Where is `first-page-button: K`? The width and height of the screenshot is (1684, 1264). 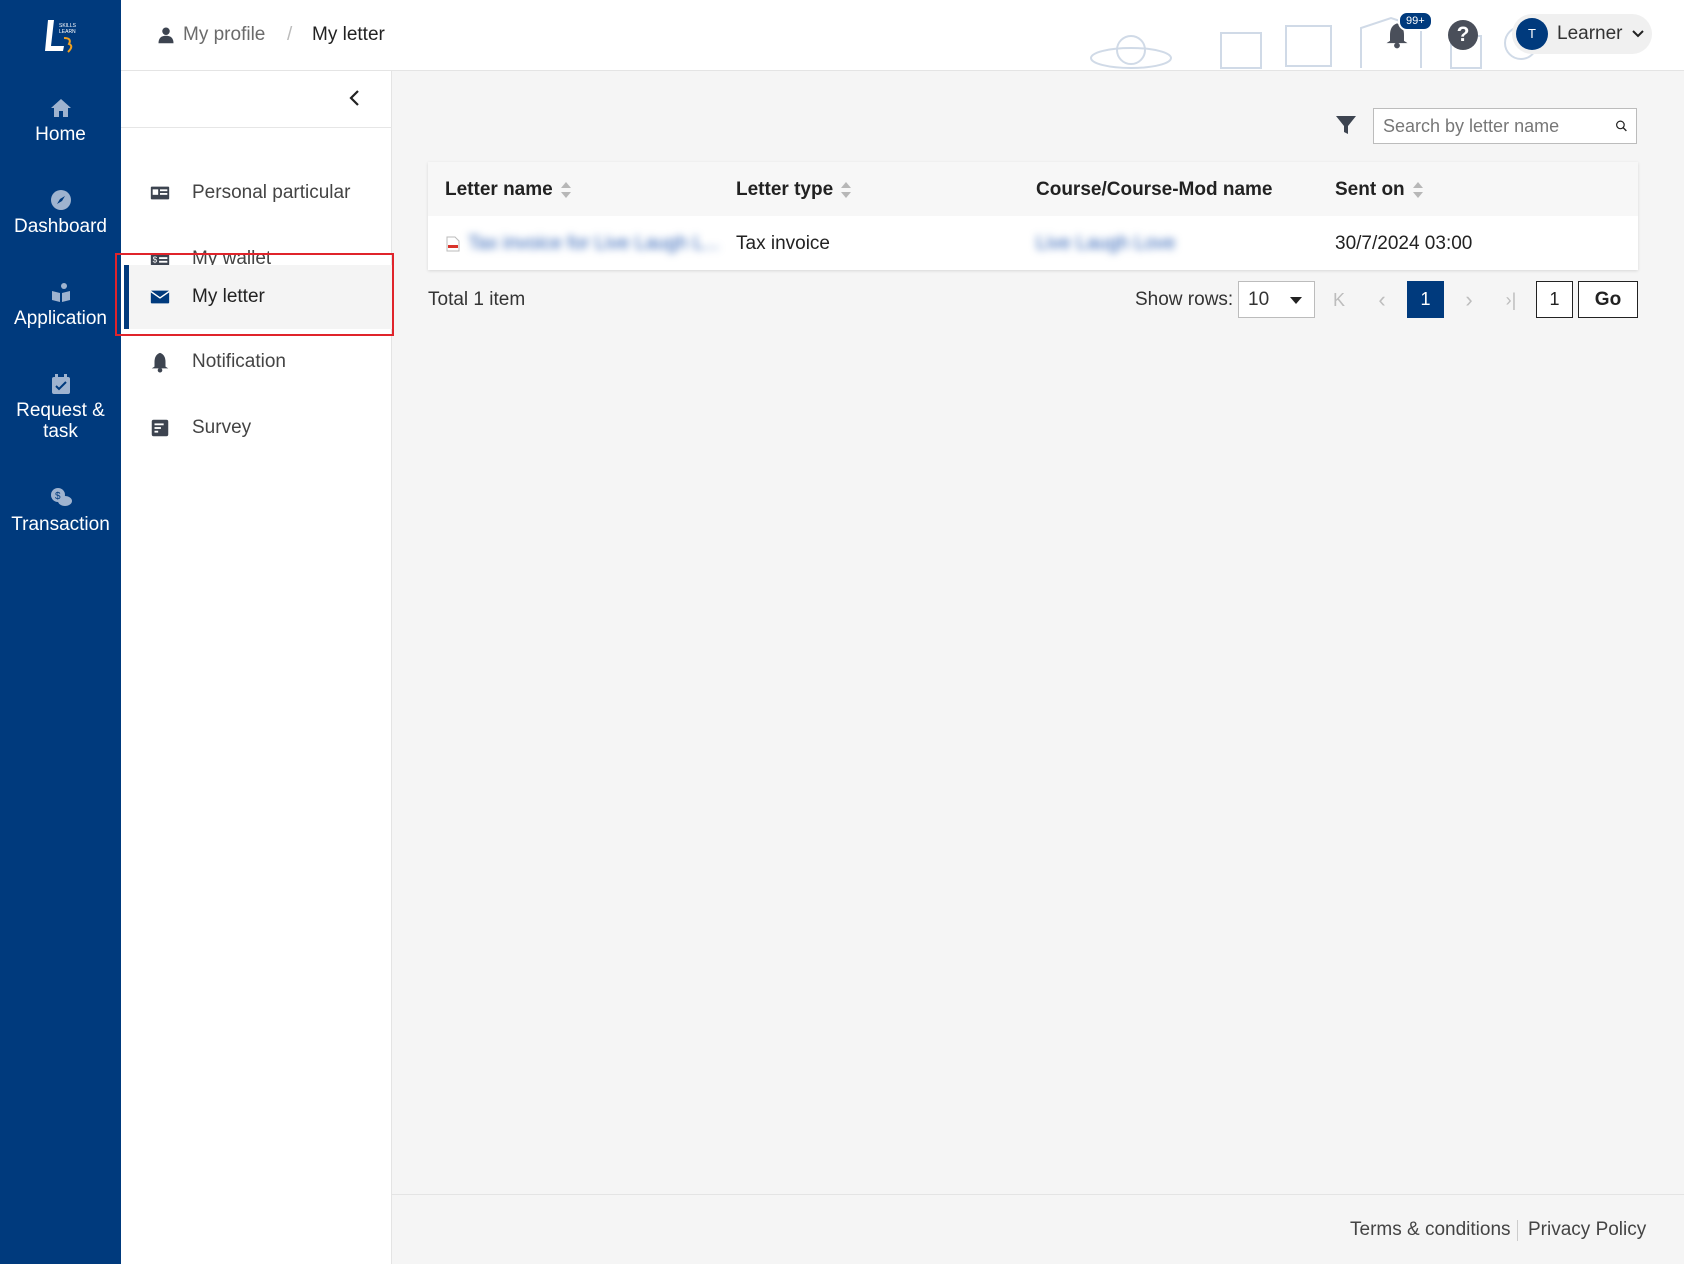
first-page-button: K is located at coordinates (1339, 300).